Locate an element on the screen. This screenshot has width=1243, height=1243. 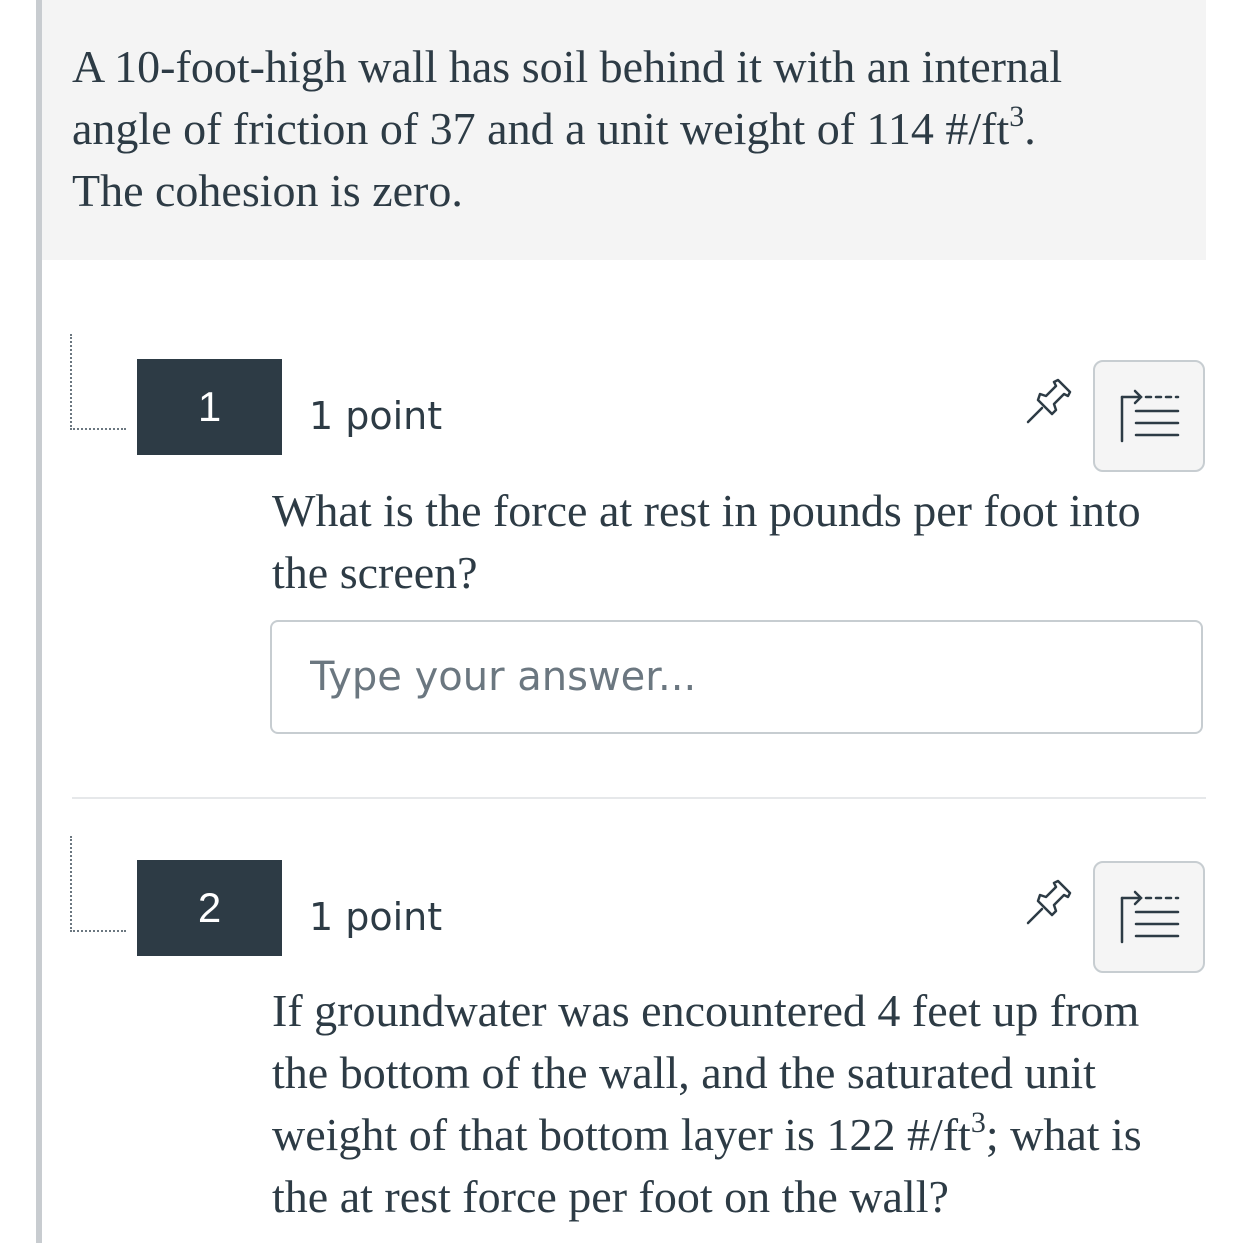
stimulus-line-text: . is located at coordinates (1030, 128).